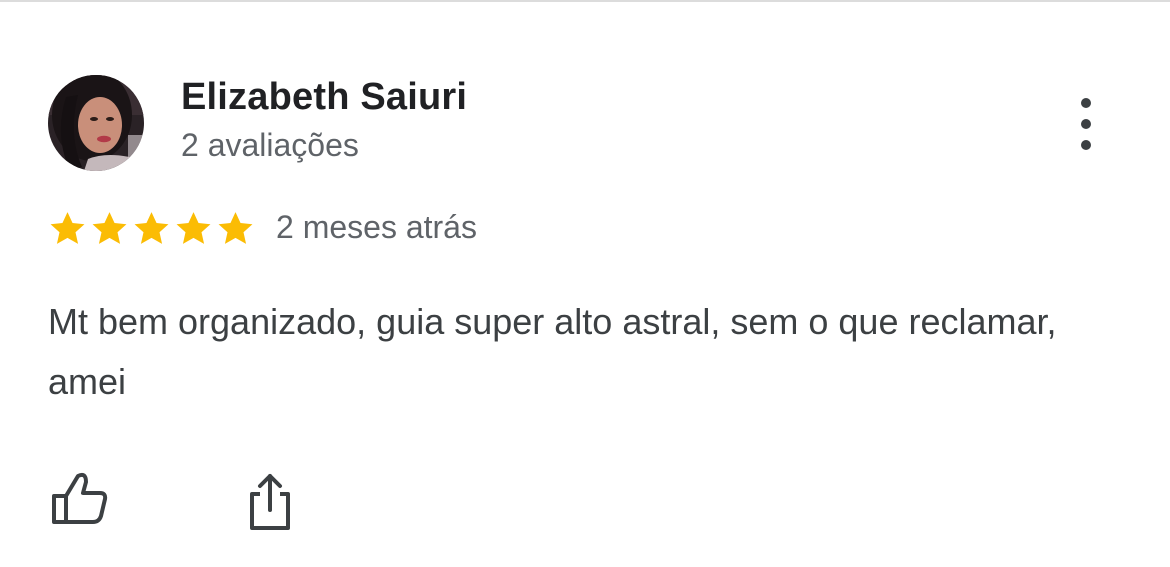 The image size is (1170, 567). I want to click on like-button, so click(80, 498).